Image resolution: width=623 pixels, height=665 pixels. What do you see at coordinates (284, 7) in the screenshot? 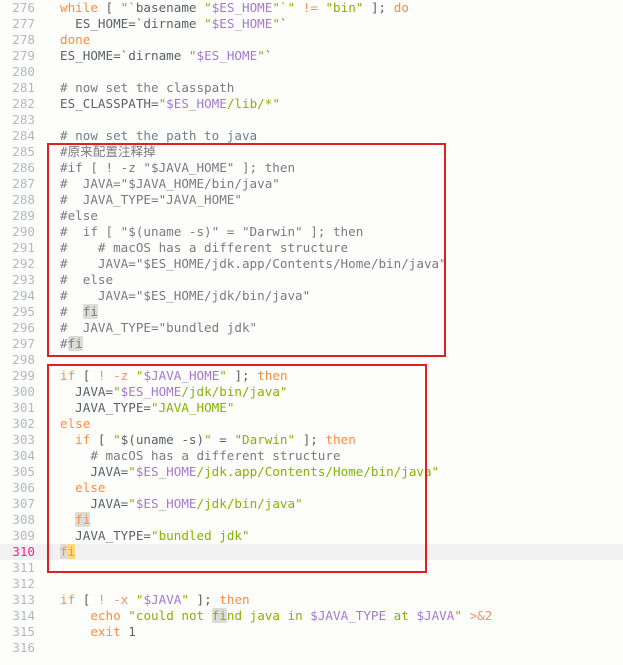
I see `code-token: "`"` at bounding box center [284, 7].